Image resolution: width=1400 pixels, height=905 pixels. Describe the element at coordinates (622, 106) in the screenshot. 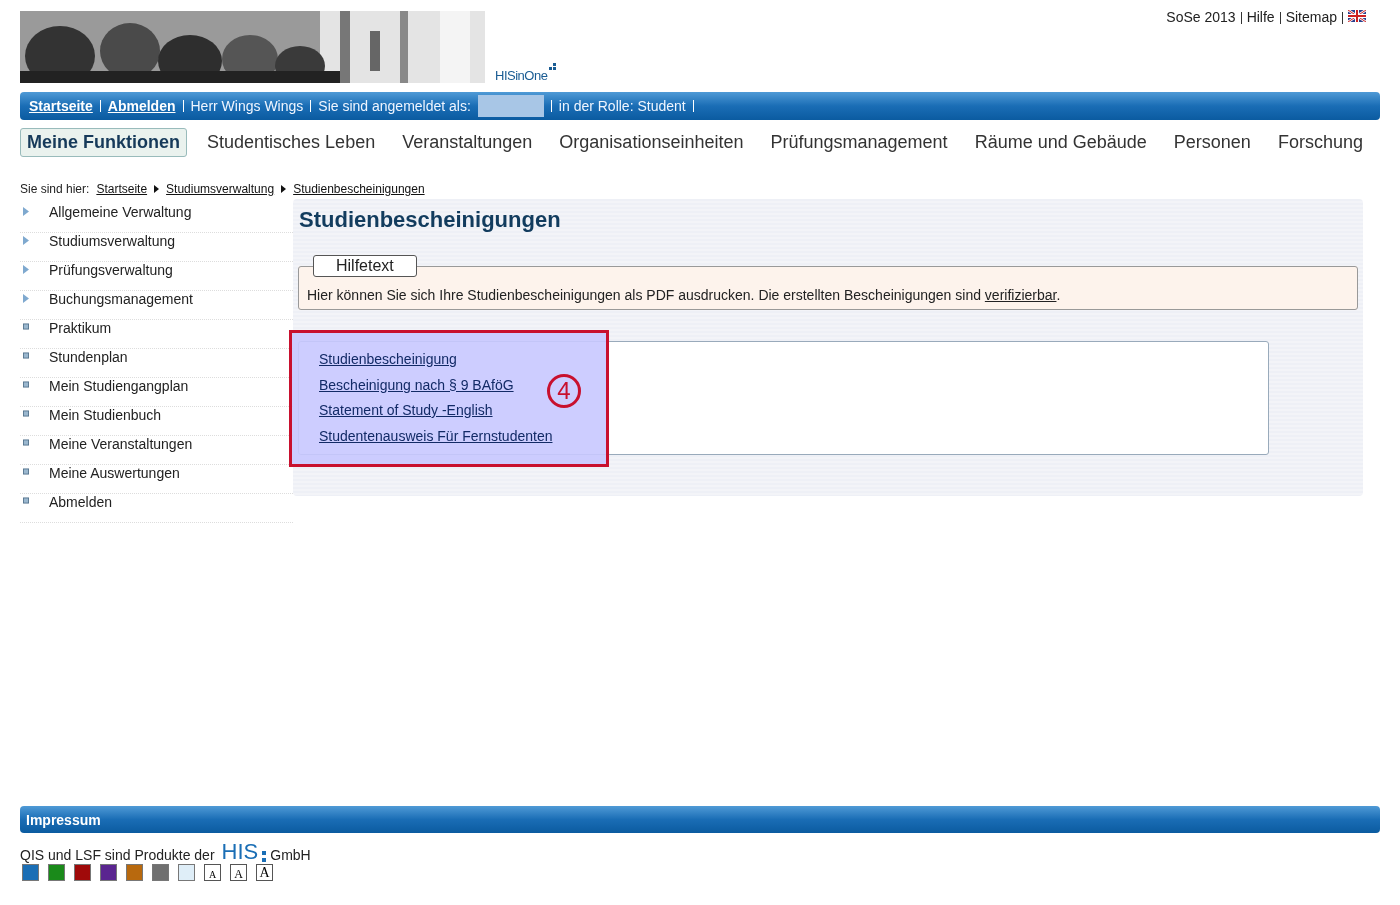

I see `role-label: in der Rolle: Student` at that location.